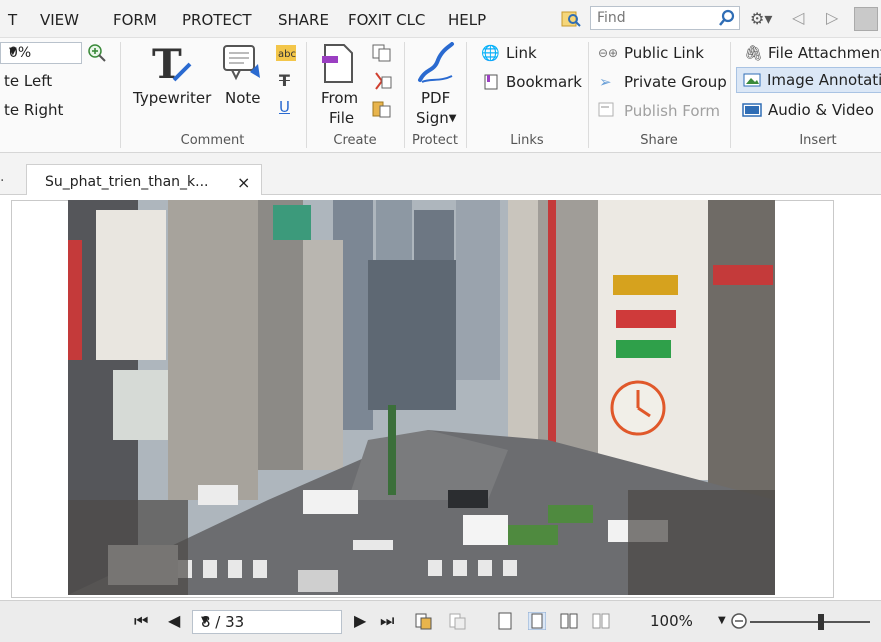 The width and height of the screenshot is (881, 642). Describe the element at coordinates (242, 64) in the screenshot. I see `note-icon` at that location.